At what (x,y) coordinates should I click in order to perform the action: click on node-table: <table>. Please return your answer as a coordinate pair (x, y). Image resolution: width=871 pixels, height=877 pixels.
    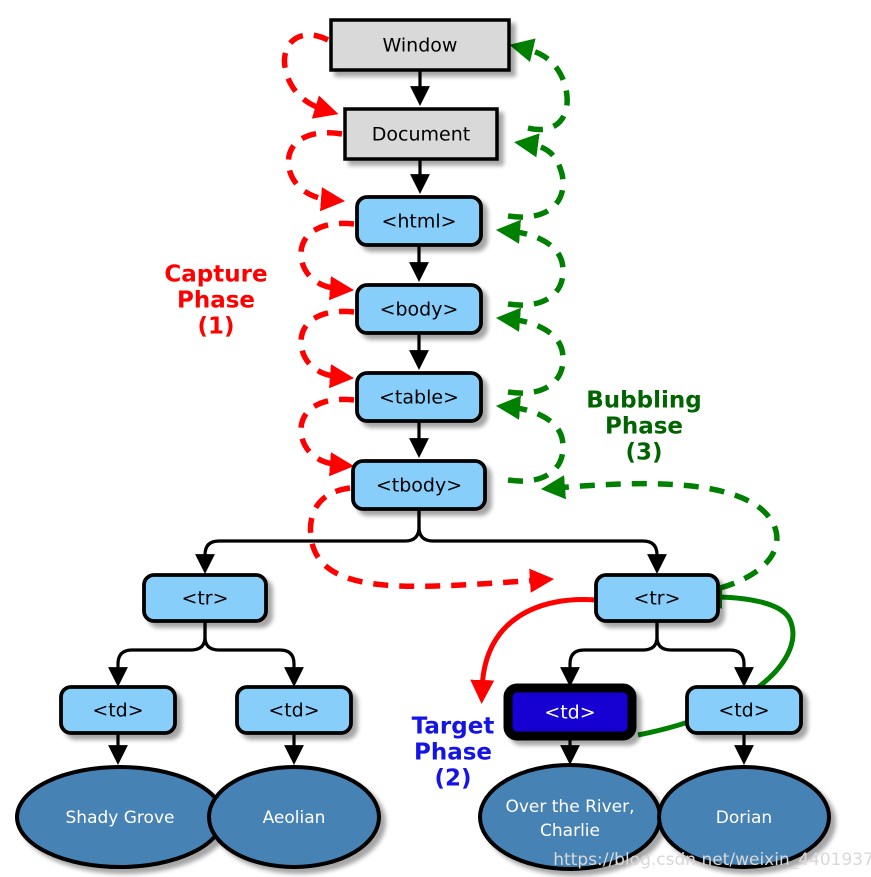
    Looking at the image, I should click on (419, 397).